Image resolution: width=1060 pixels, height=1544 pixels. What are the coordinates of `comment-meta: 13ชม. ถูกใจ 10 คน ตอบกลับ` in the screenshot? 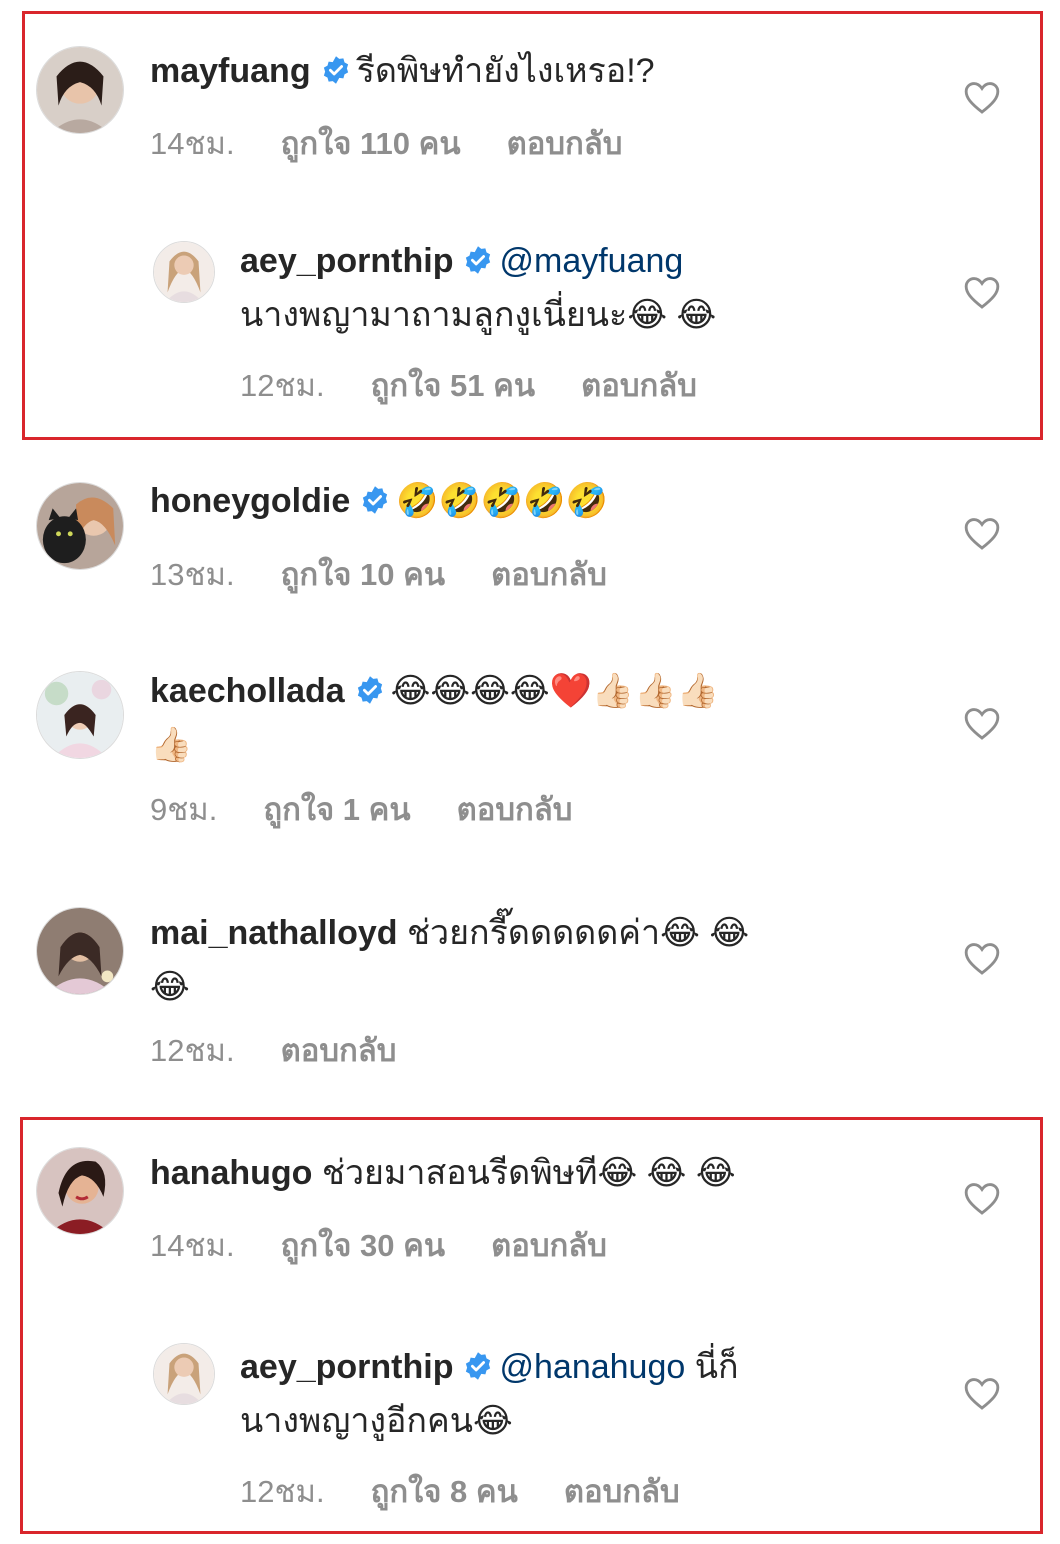 It's located at (401, 574).